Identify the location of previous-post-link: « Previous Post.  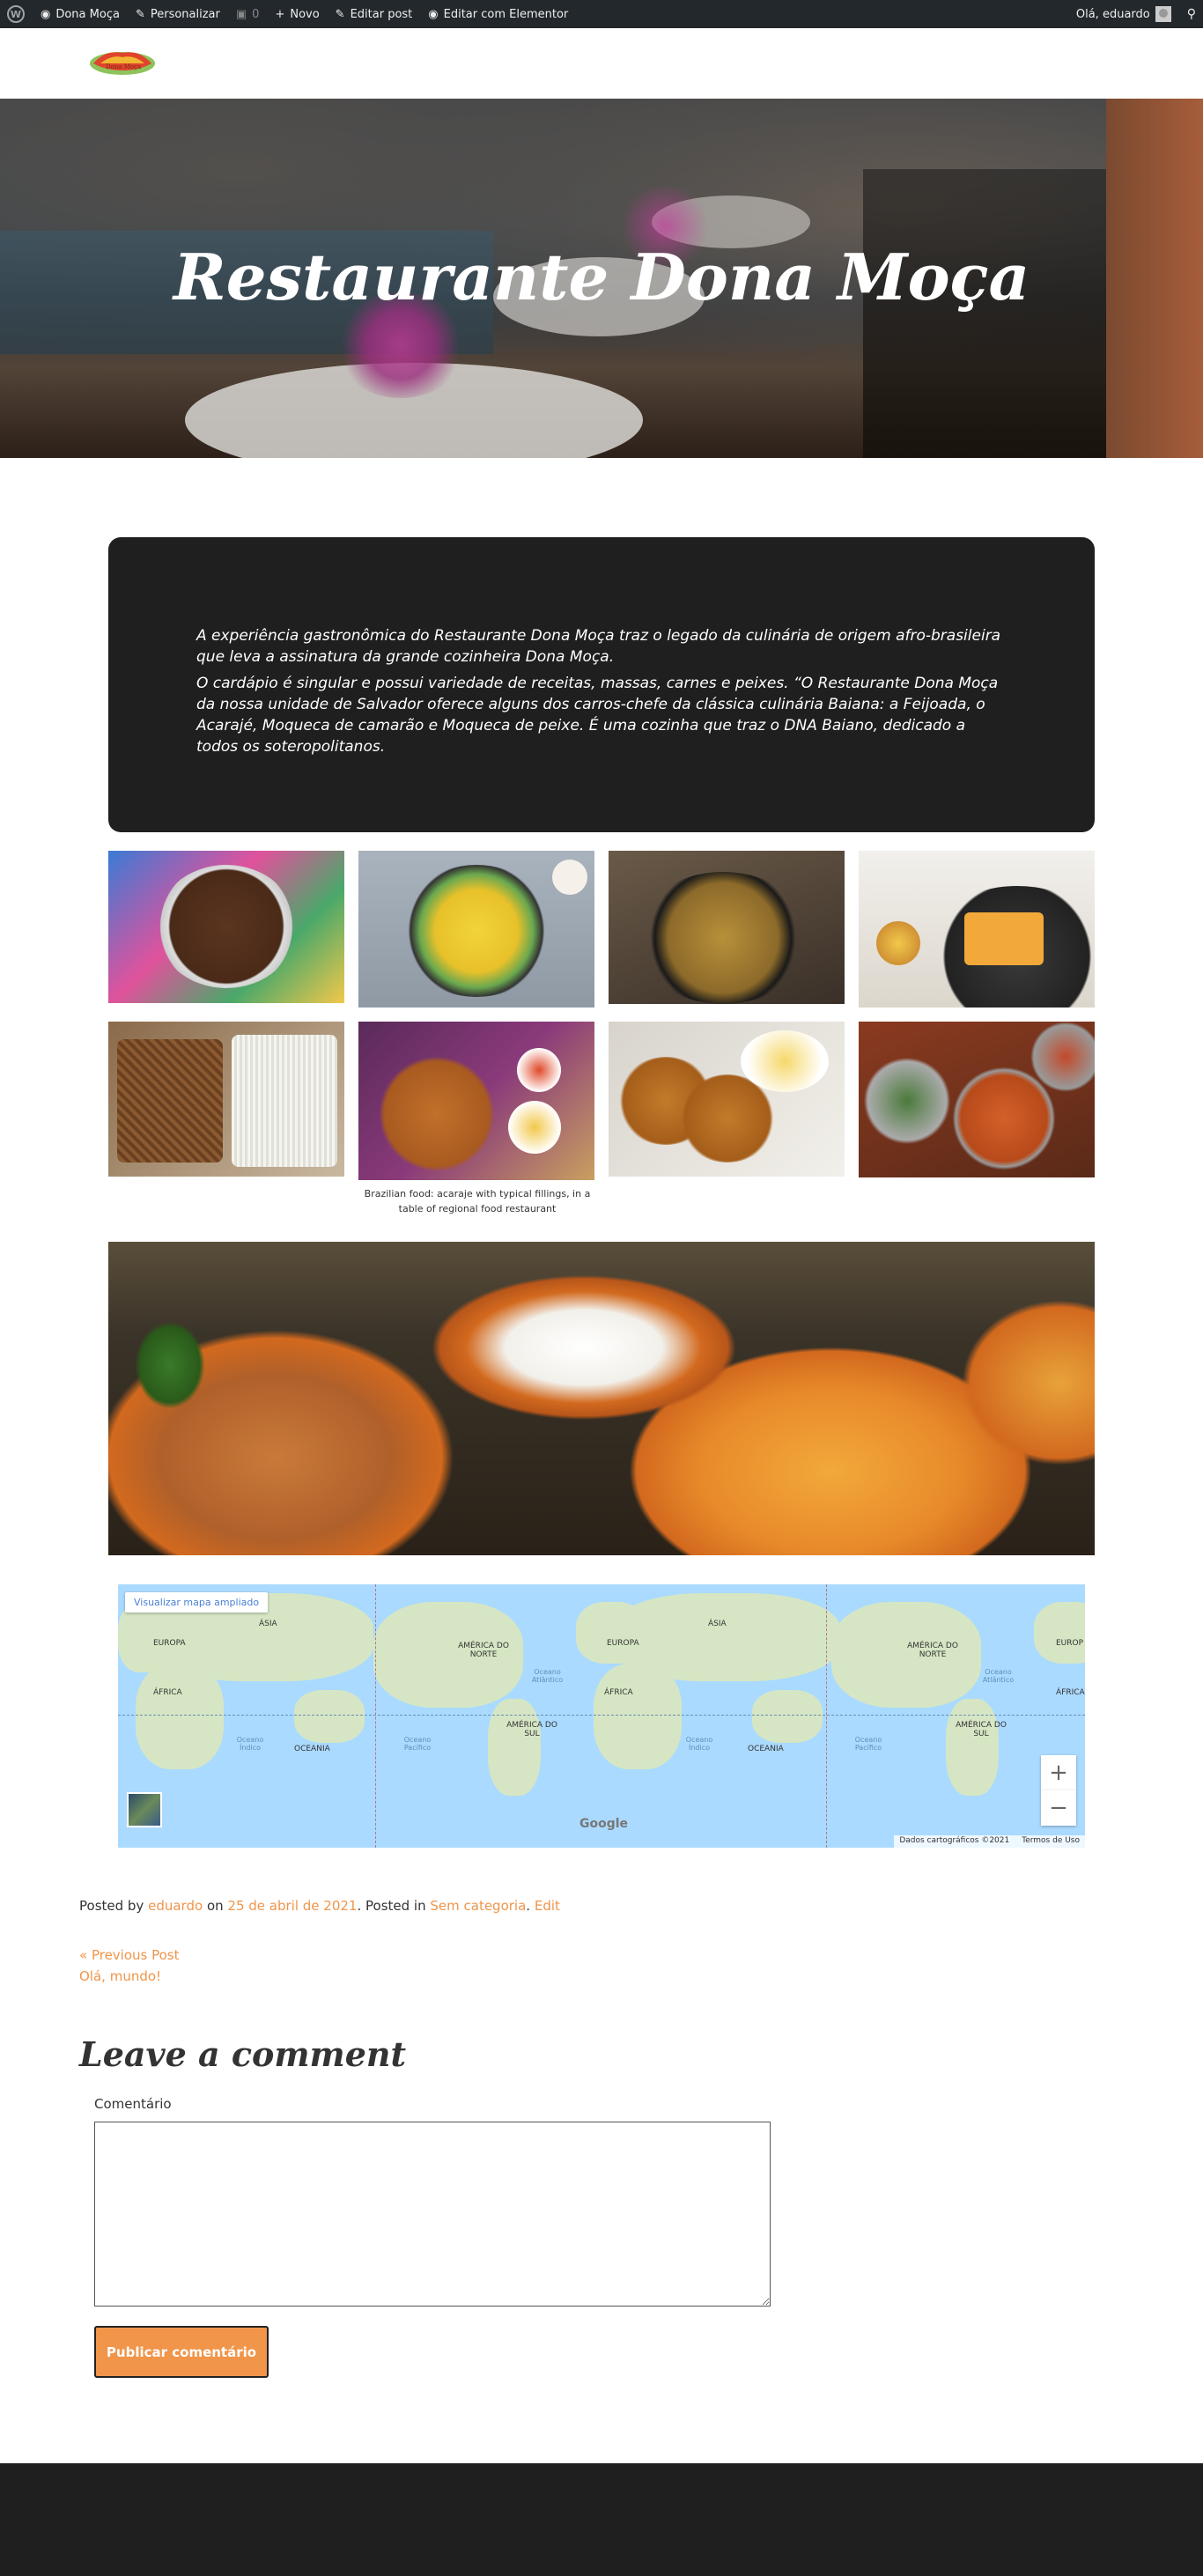
(129, 1955).